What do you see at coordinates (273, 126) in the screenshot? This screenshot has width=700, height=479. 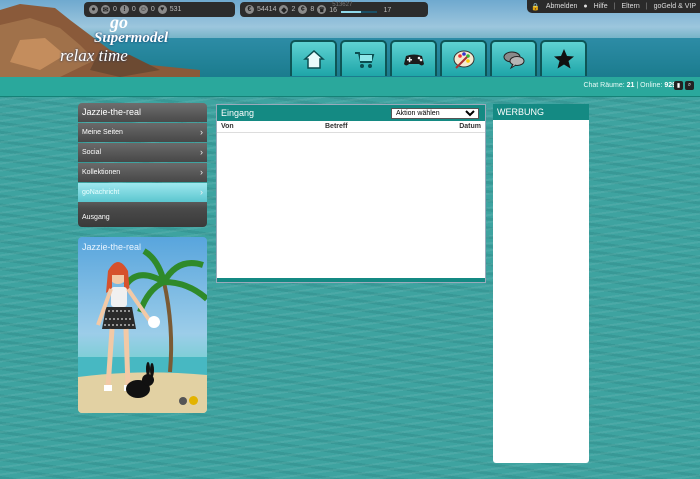 I see `col-from: Von` at bounding box center [273, 126].